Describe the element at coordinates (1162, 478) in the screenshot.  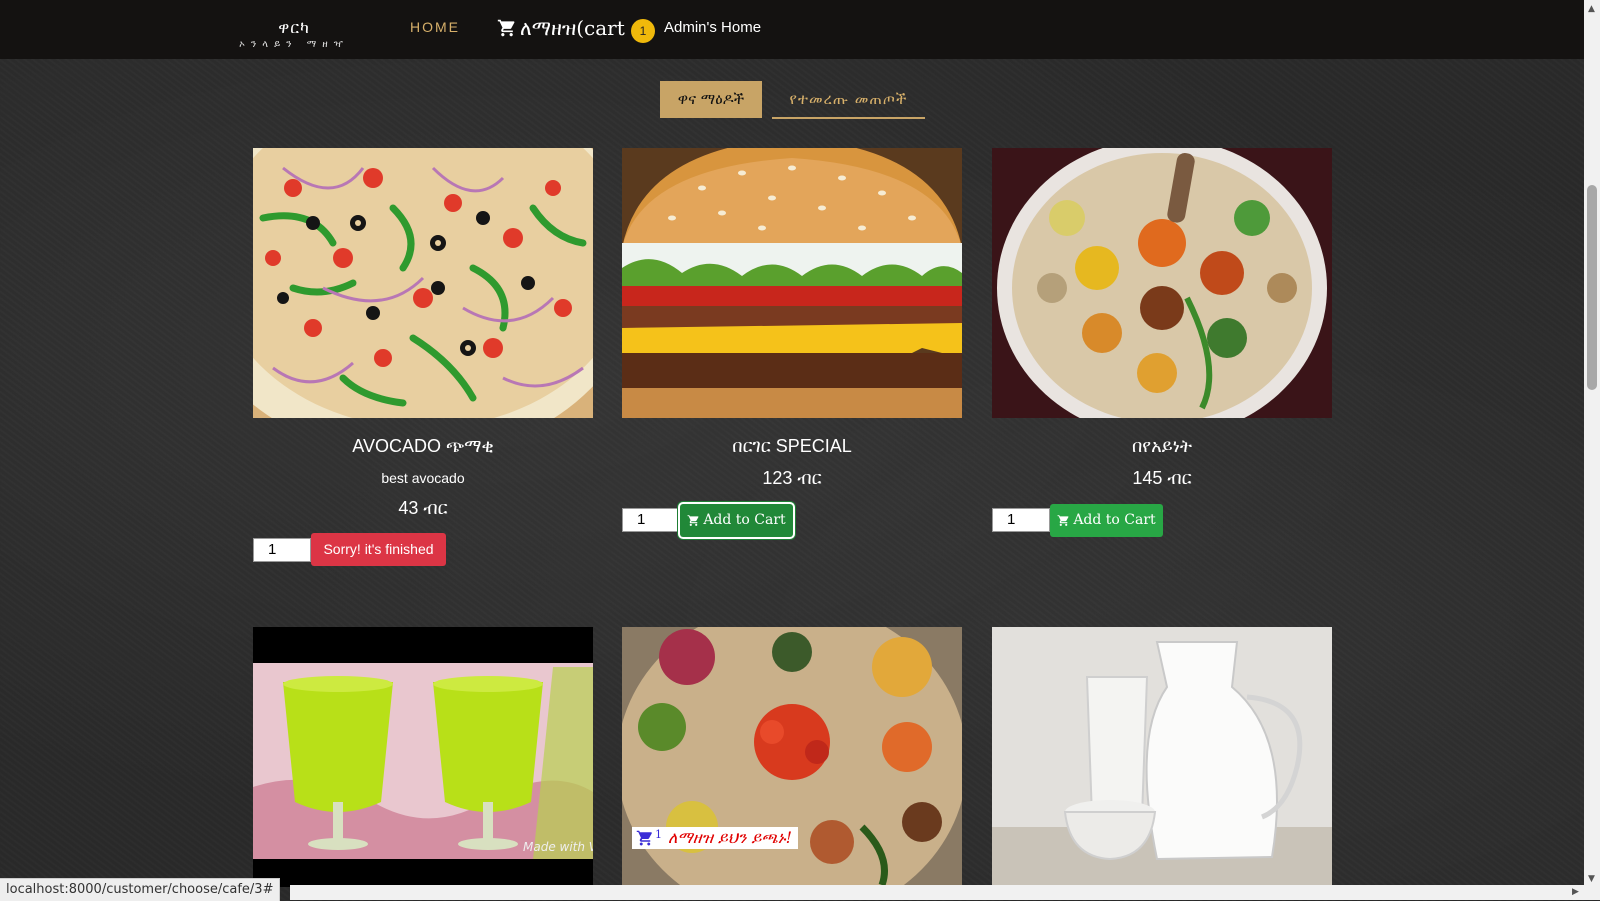
I see `product-price: 145 ብር` at that location.